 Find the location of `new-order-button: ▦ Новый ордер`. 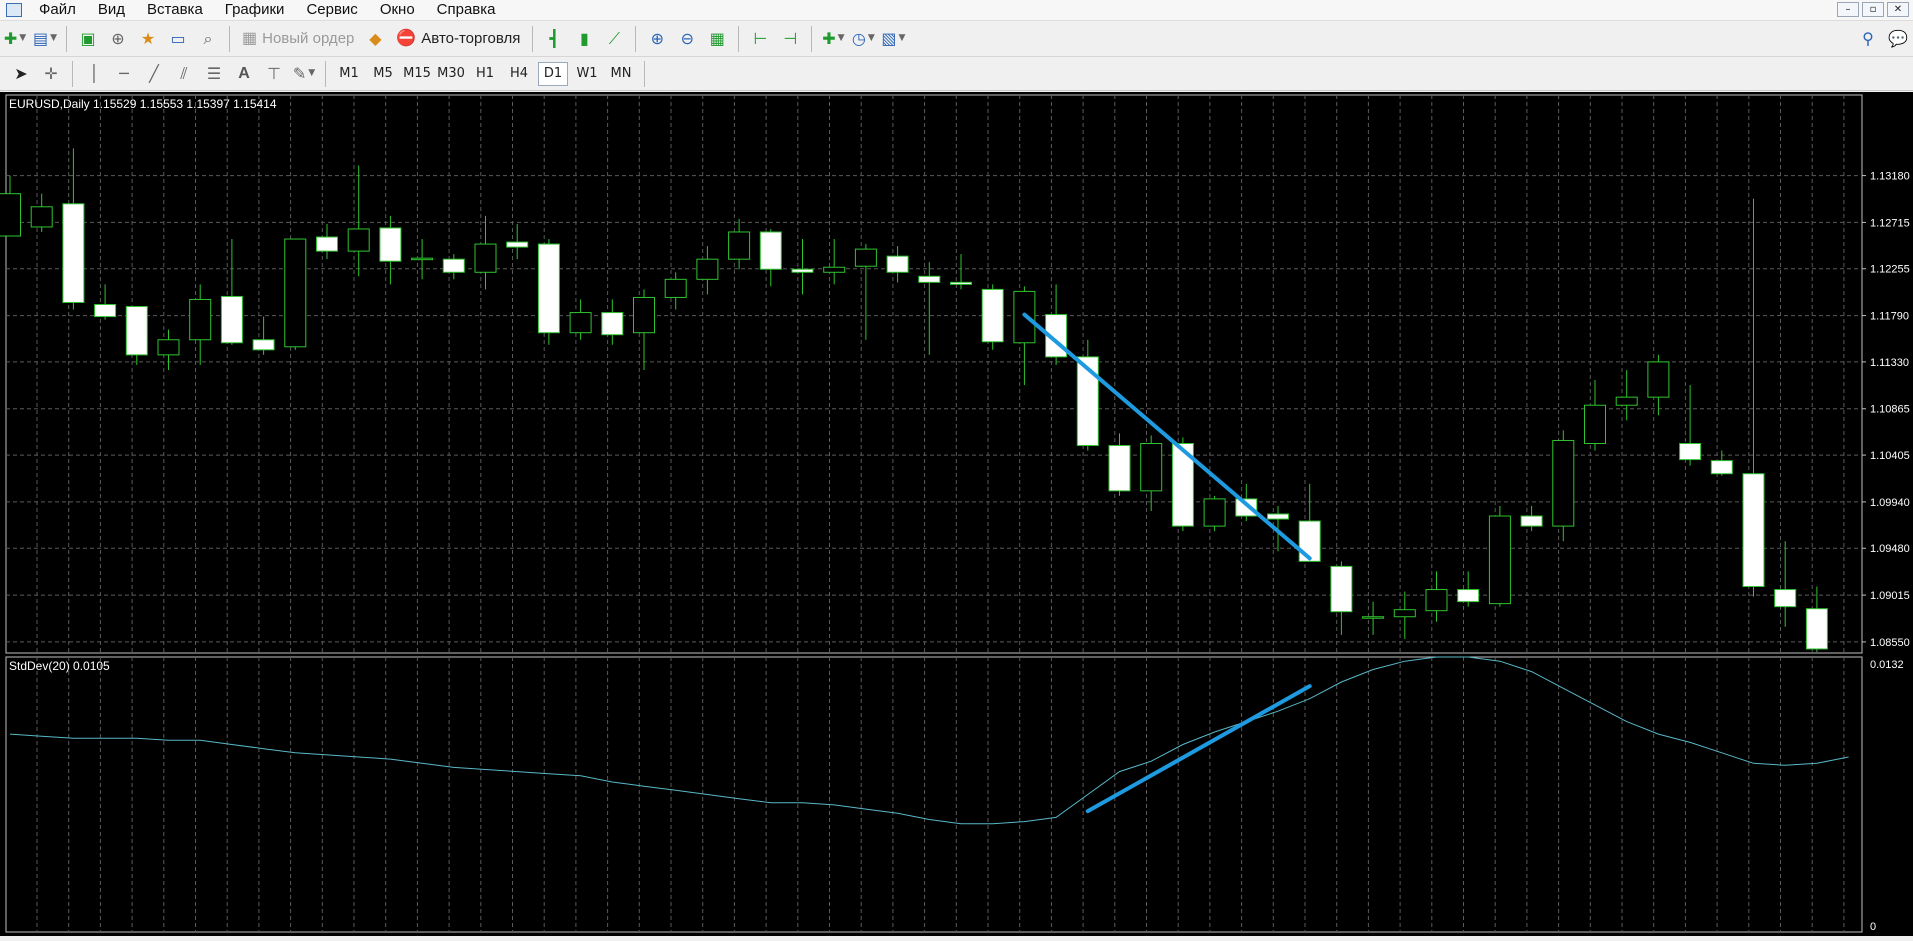

new-order-button: ▦ Новый ордер is located at coordinates (298, 39).